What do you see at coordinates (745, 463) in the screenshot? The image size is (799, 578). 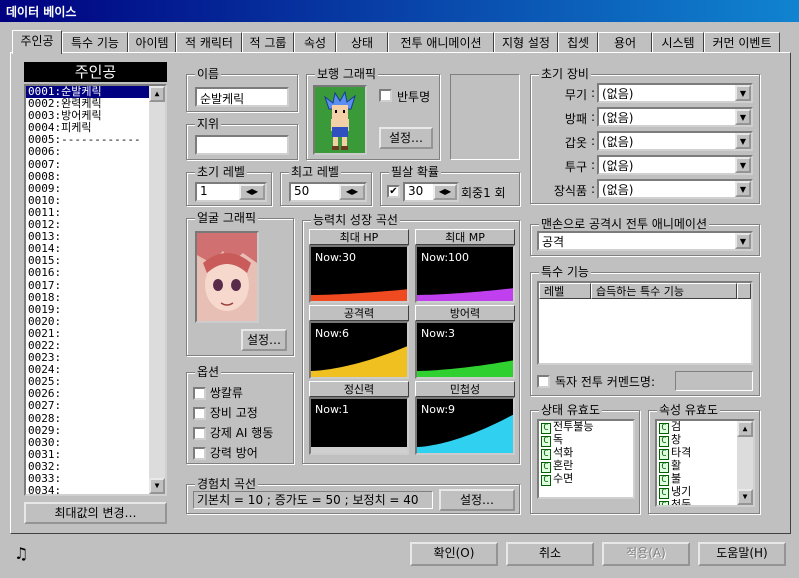 I see `attr-eff-scrollbar: ▲ ▼` at bounding box center [745, 463].